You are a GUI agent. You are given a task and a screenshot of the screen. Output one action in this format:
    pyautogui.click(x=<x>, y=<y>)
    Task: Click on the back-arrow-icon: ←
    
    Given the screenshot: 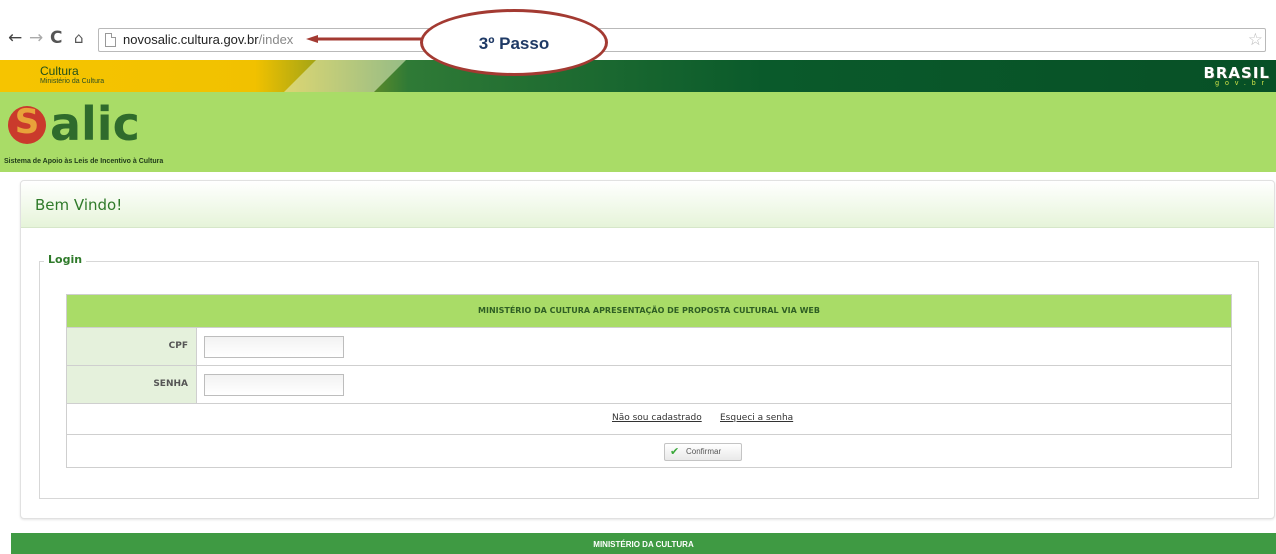 What is the action you would take?
    pyautogui.click(x=15, y=38)
    